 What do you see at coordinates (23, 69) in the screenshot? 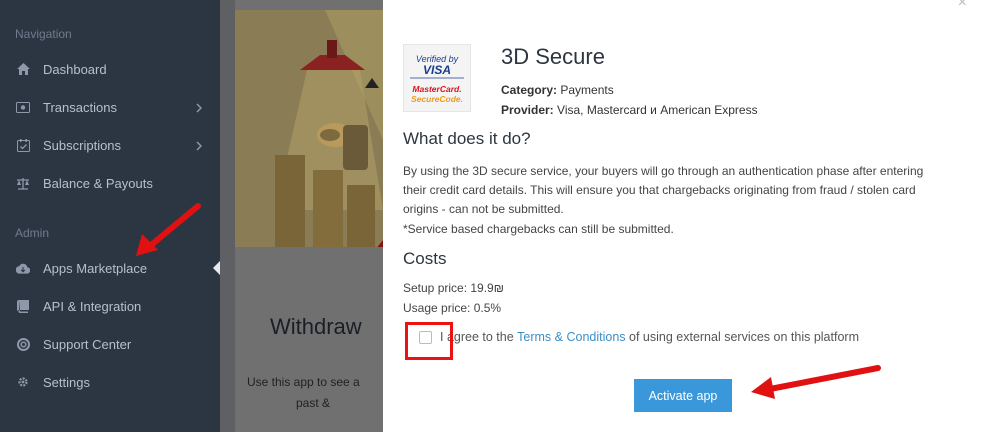
I see `dashboard-icon` at bounding box center [23, 69].